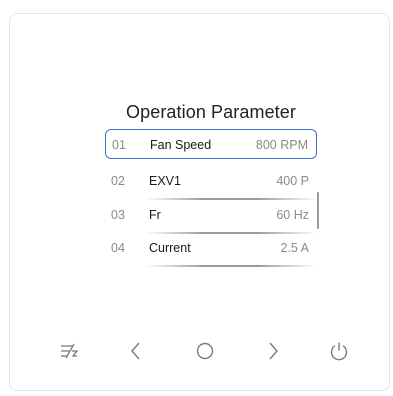 This screenshot has height=396, width=393. What do you see at coordinates (119, 145) in the screenshot?
I see `row-number: 01` at bounding box center [119, 145].